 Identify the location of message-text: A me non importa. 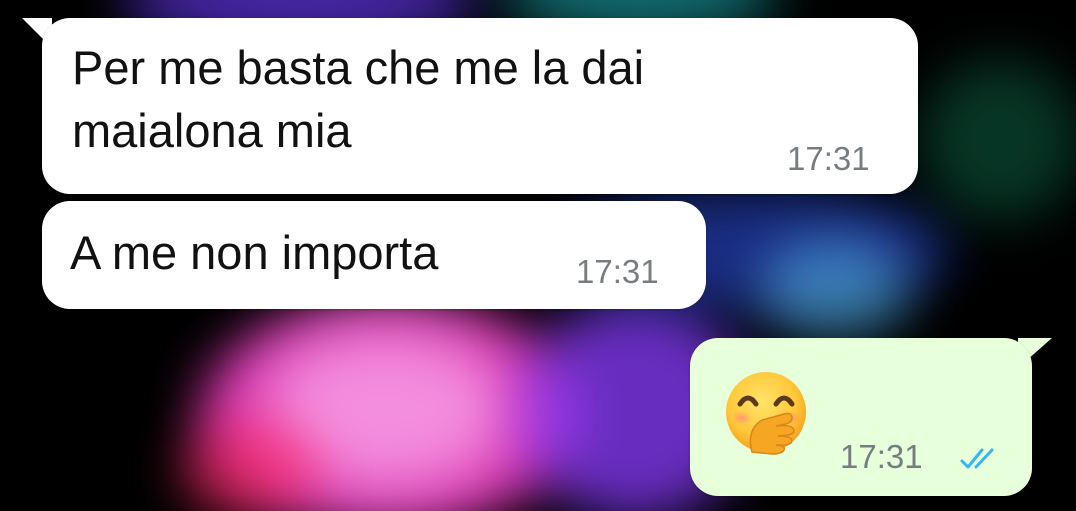
(254, 252).